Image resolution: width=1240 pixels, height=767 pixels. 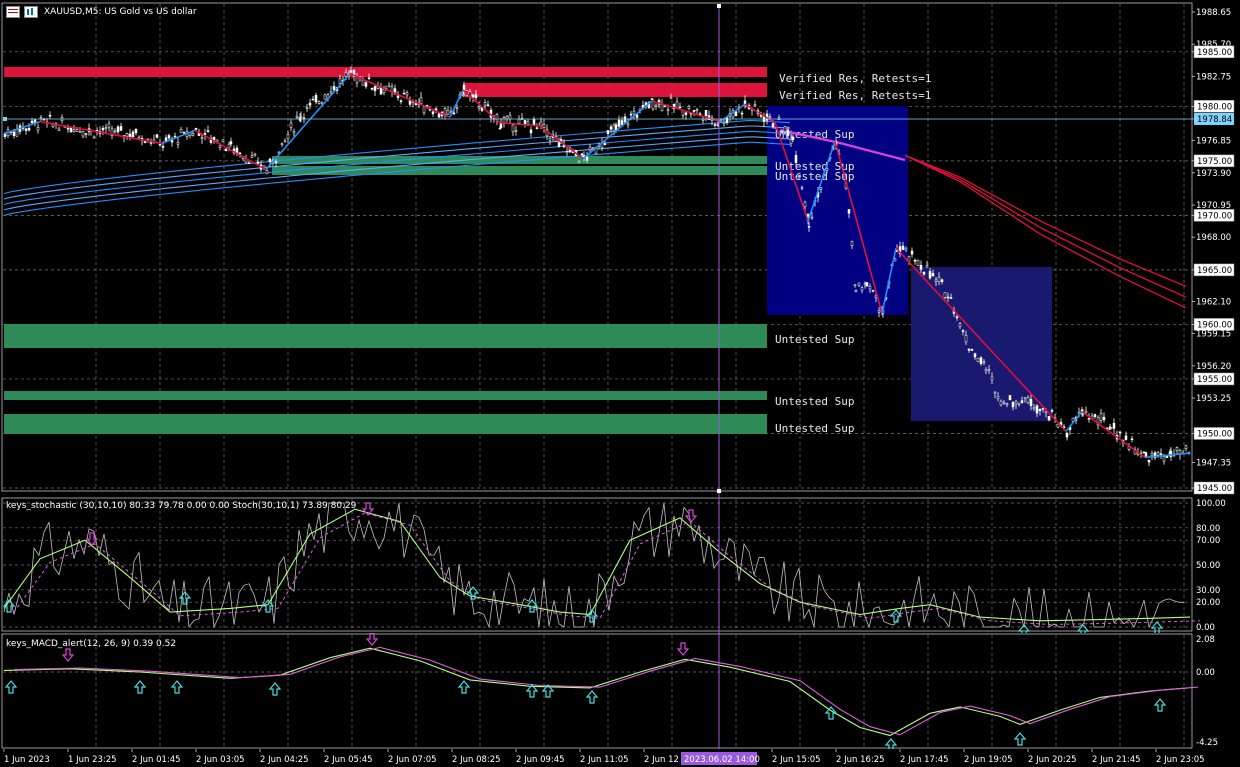 I want to click on price-level-label: 1965.00, so click(x=1214, y=271).